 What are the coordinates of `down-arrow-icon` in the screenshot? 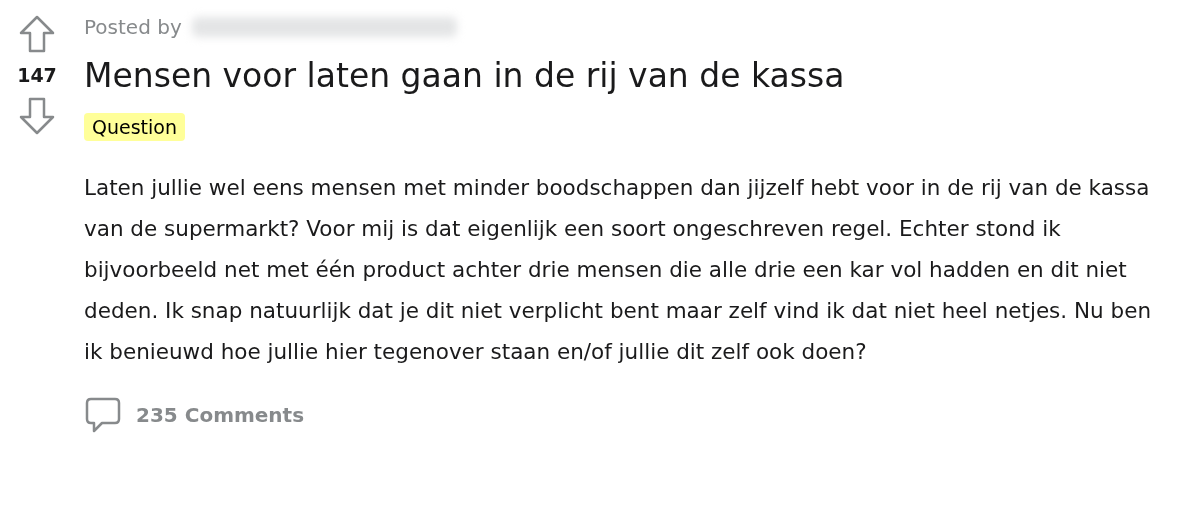 It's located at (37, 116).